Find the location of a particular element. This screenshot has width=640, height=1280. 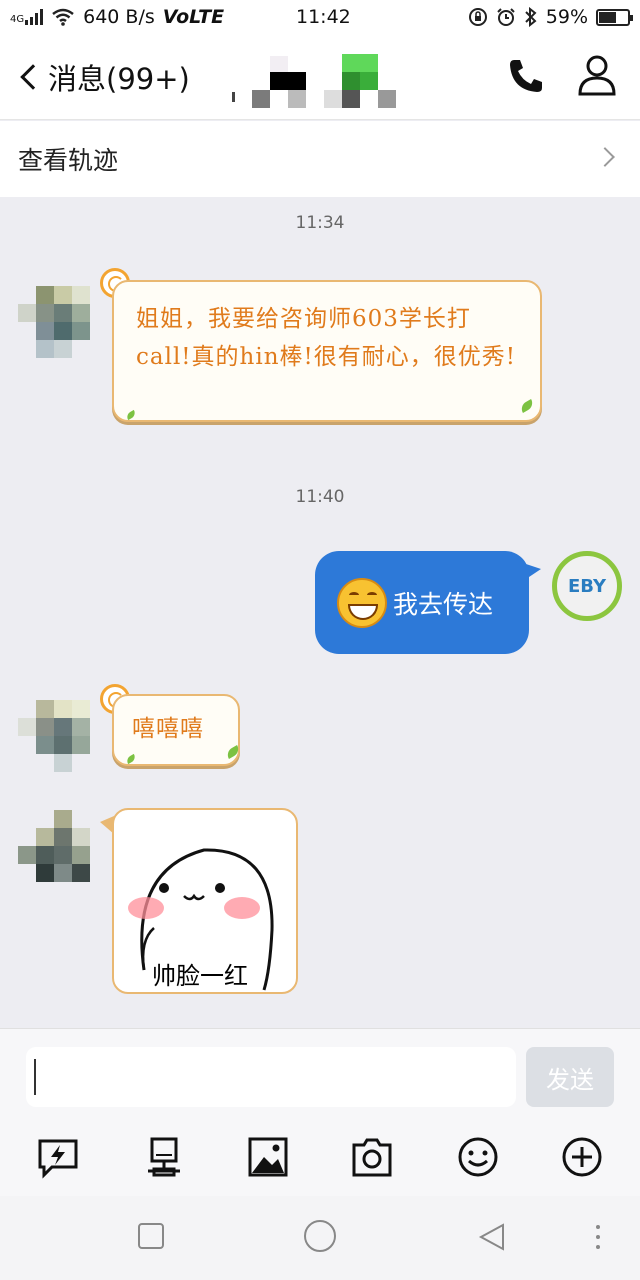

status-left: 4G 640 B/s VoLTE is located at coordinates (117, 17).